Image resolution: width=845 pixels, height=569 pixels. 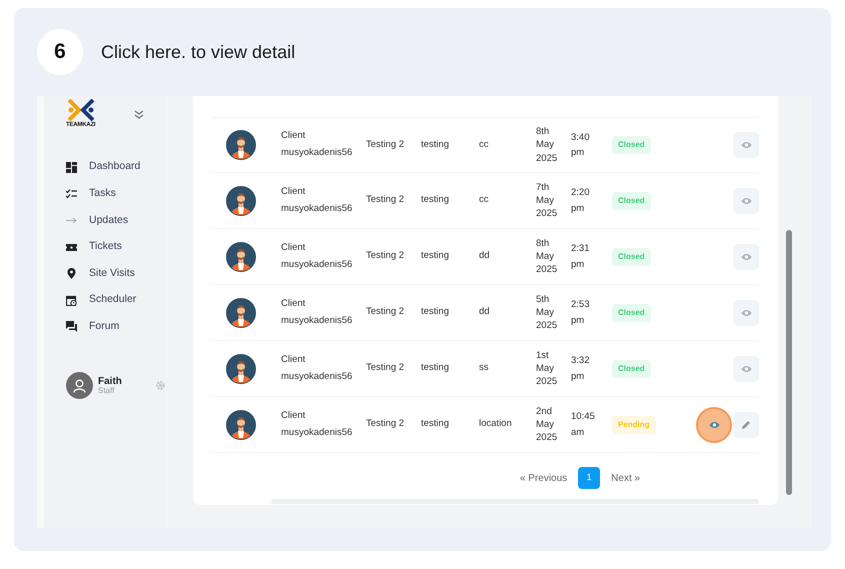 I want to click on date-cell-text: 1st May 2025, so click(x=547, y=368).